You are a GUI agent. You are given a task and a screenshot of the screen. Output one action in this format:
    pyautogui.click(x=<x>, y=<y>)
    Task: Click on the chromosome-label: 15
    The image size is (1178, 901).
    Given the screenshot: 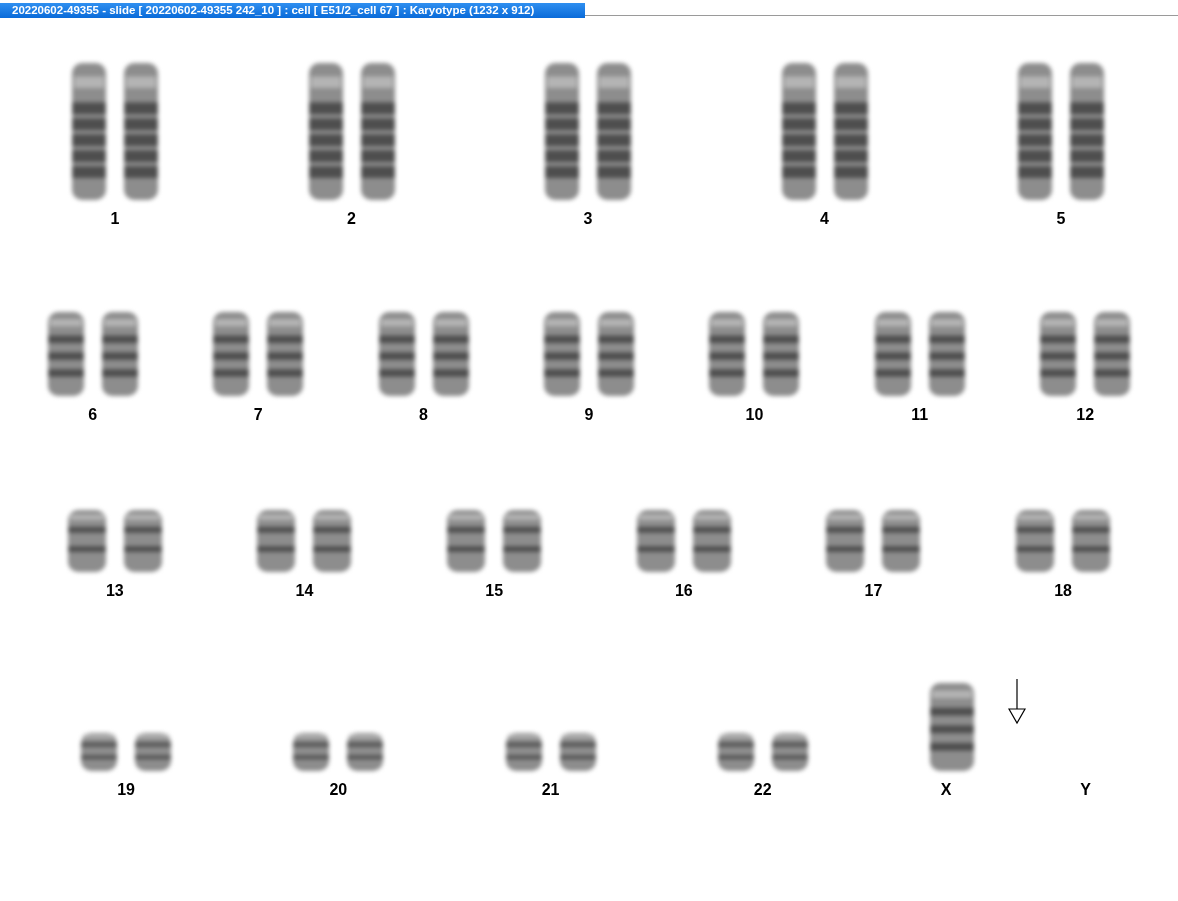 What is the action you would take?
    pyautogui.click(x=494, y=591)
    